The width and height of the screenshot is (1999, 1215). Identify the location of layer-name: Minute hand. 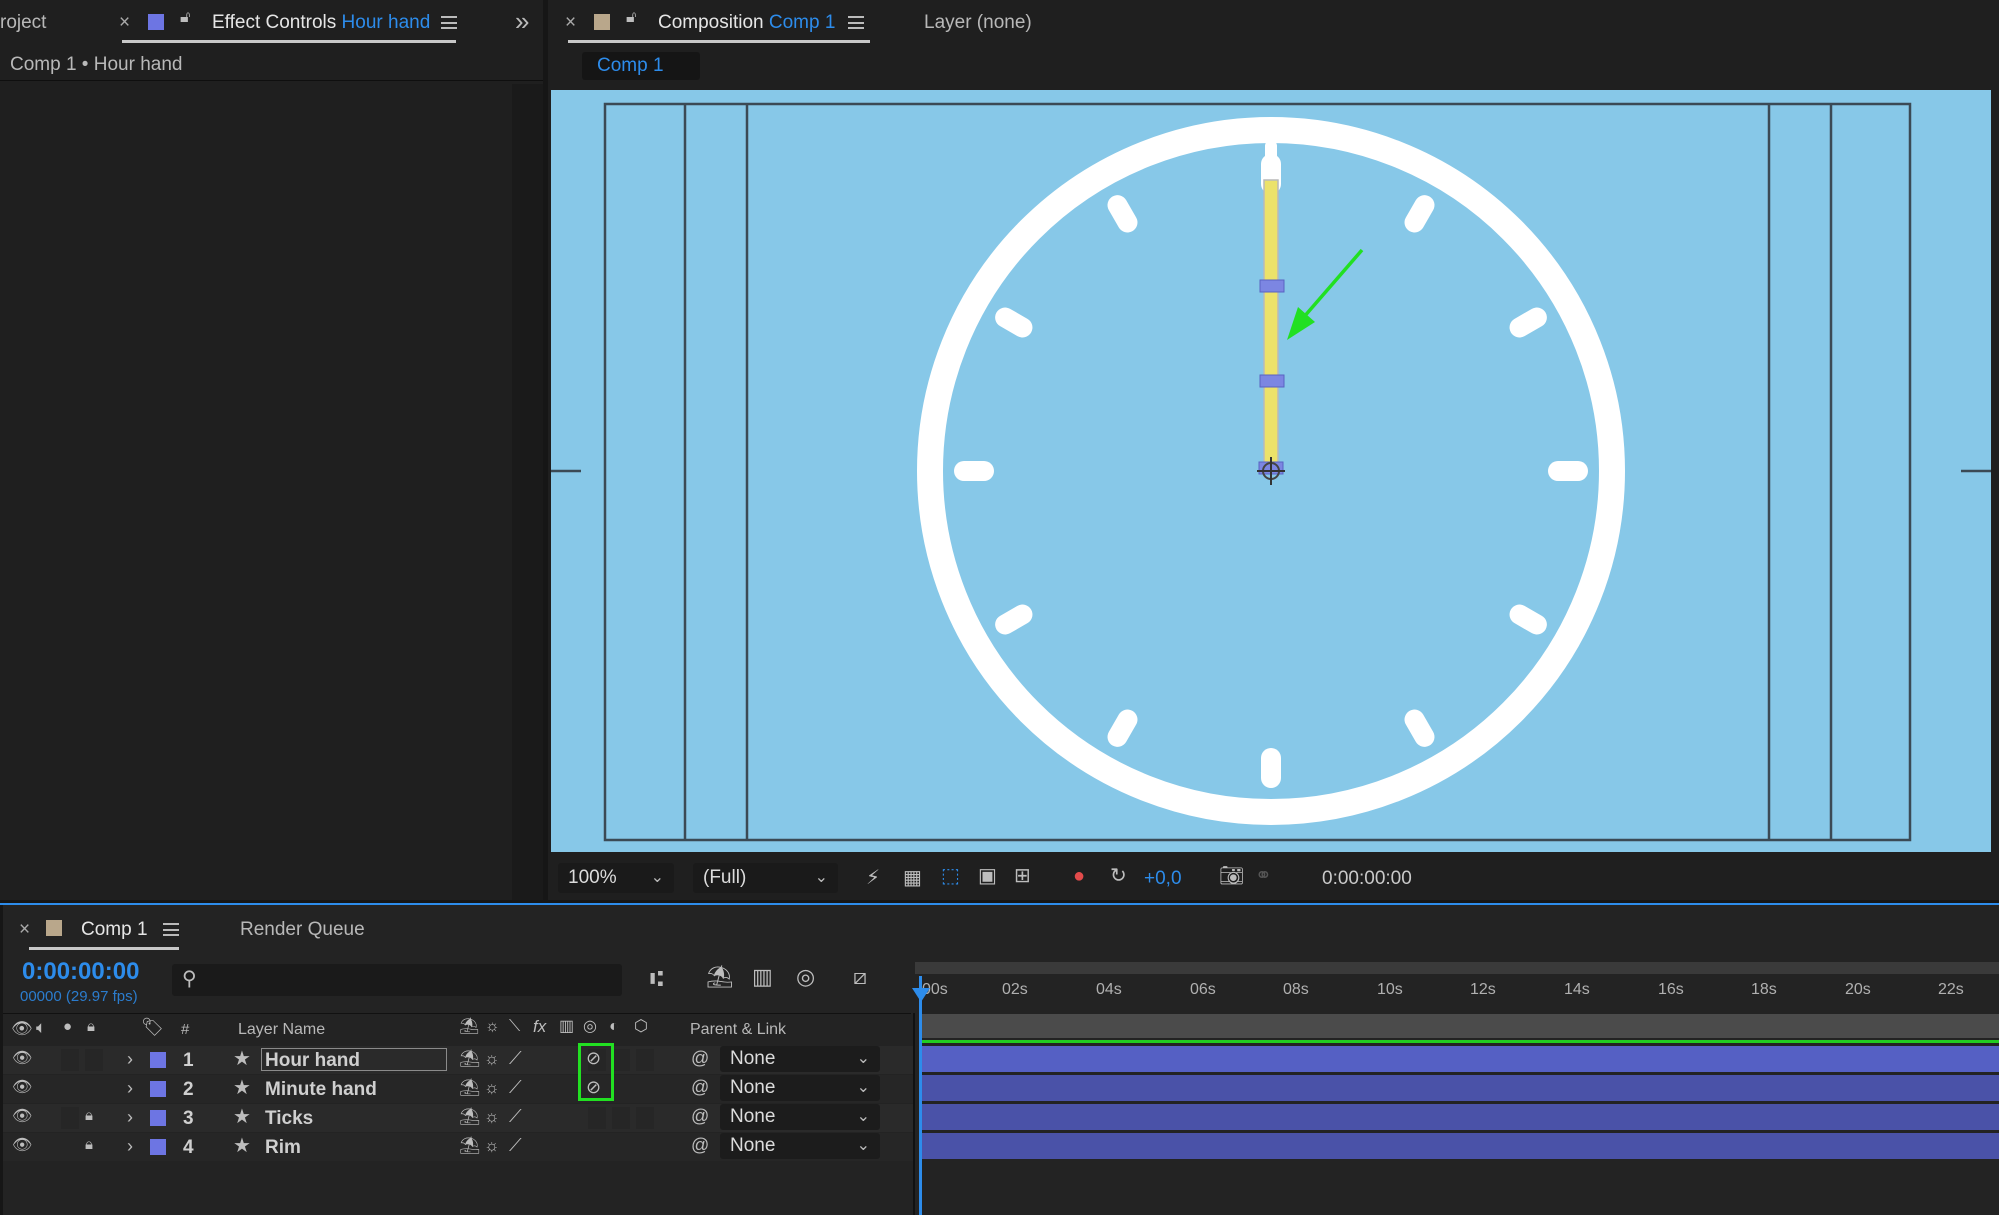
(321, 1090).